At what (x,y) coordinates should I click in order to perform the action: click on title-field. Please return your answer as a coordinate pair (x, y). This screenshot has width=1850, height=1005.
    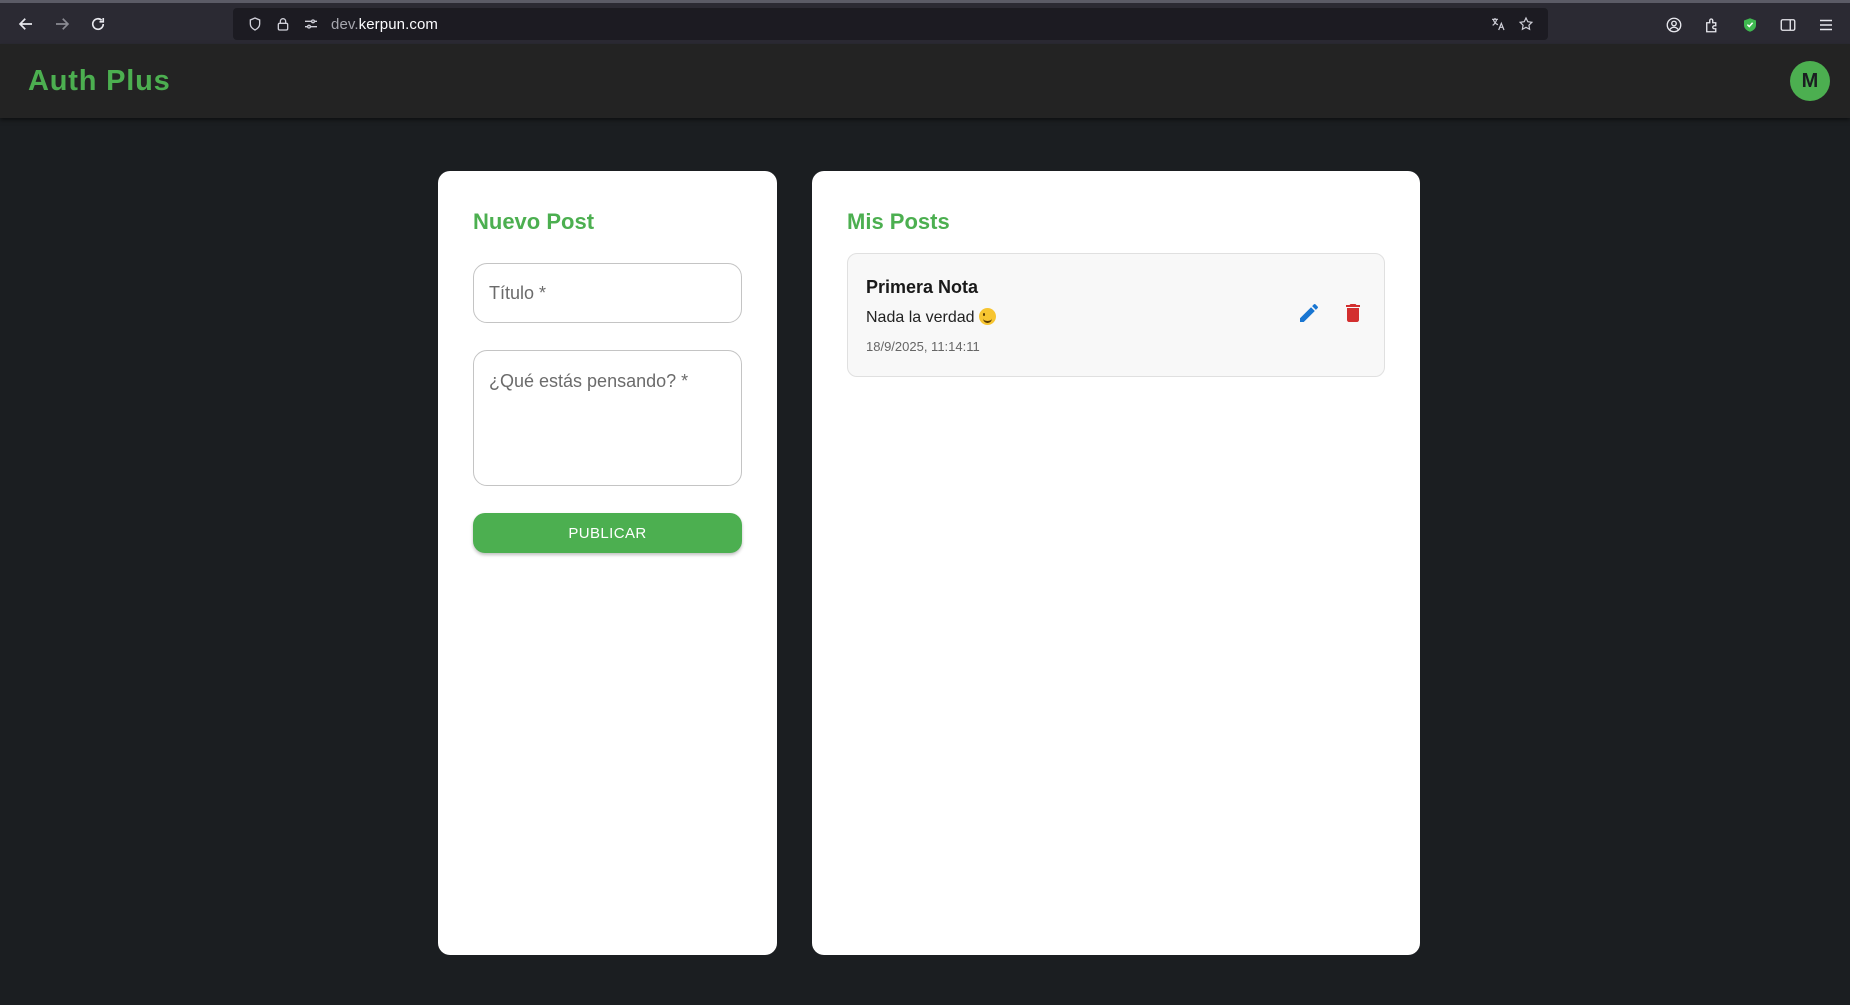
    Looking at the image, I should click on (607, 293).